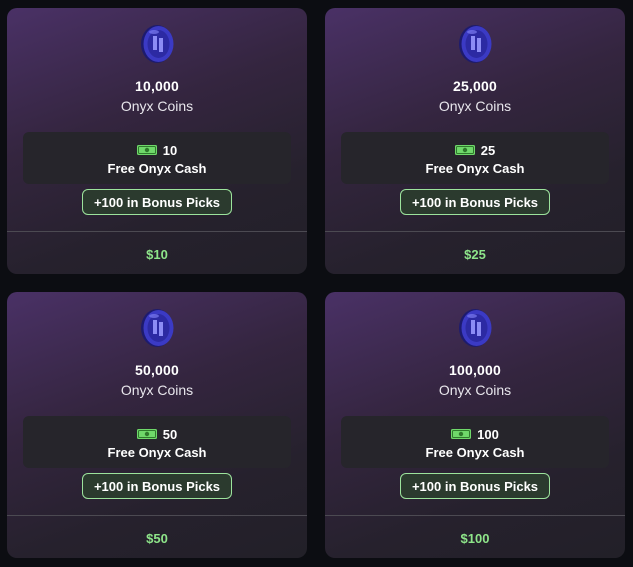 The image size is (633, 567). What do you see at coordinates (475, 86) in the screenshot?
I see `coin-amount: 25,000` at bounding box center [475, 86].